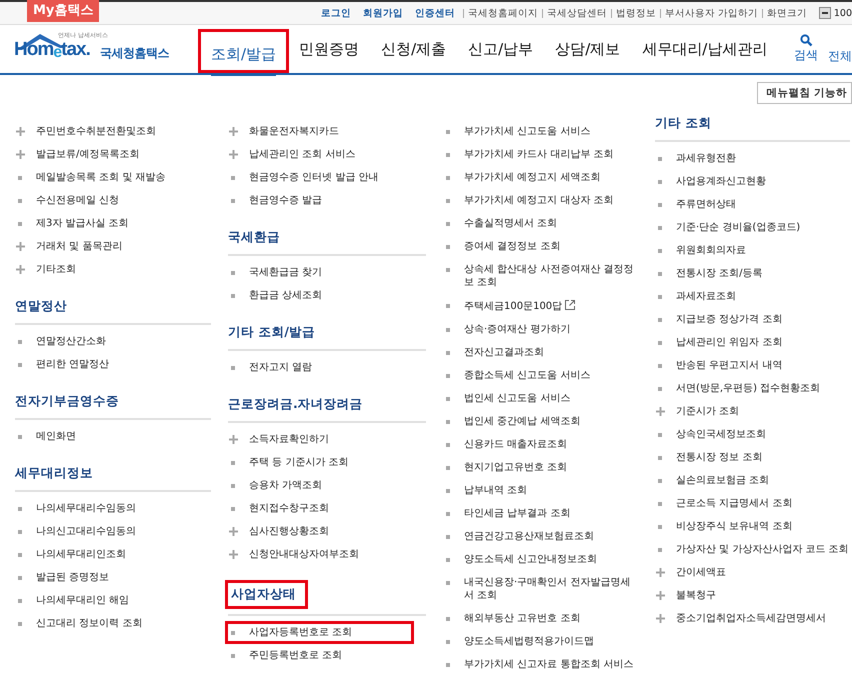 The height and width of the screenshot is (686, 852). I want to click on menu-link: 심사진행상황조회, so click(289, 531).